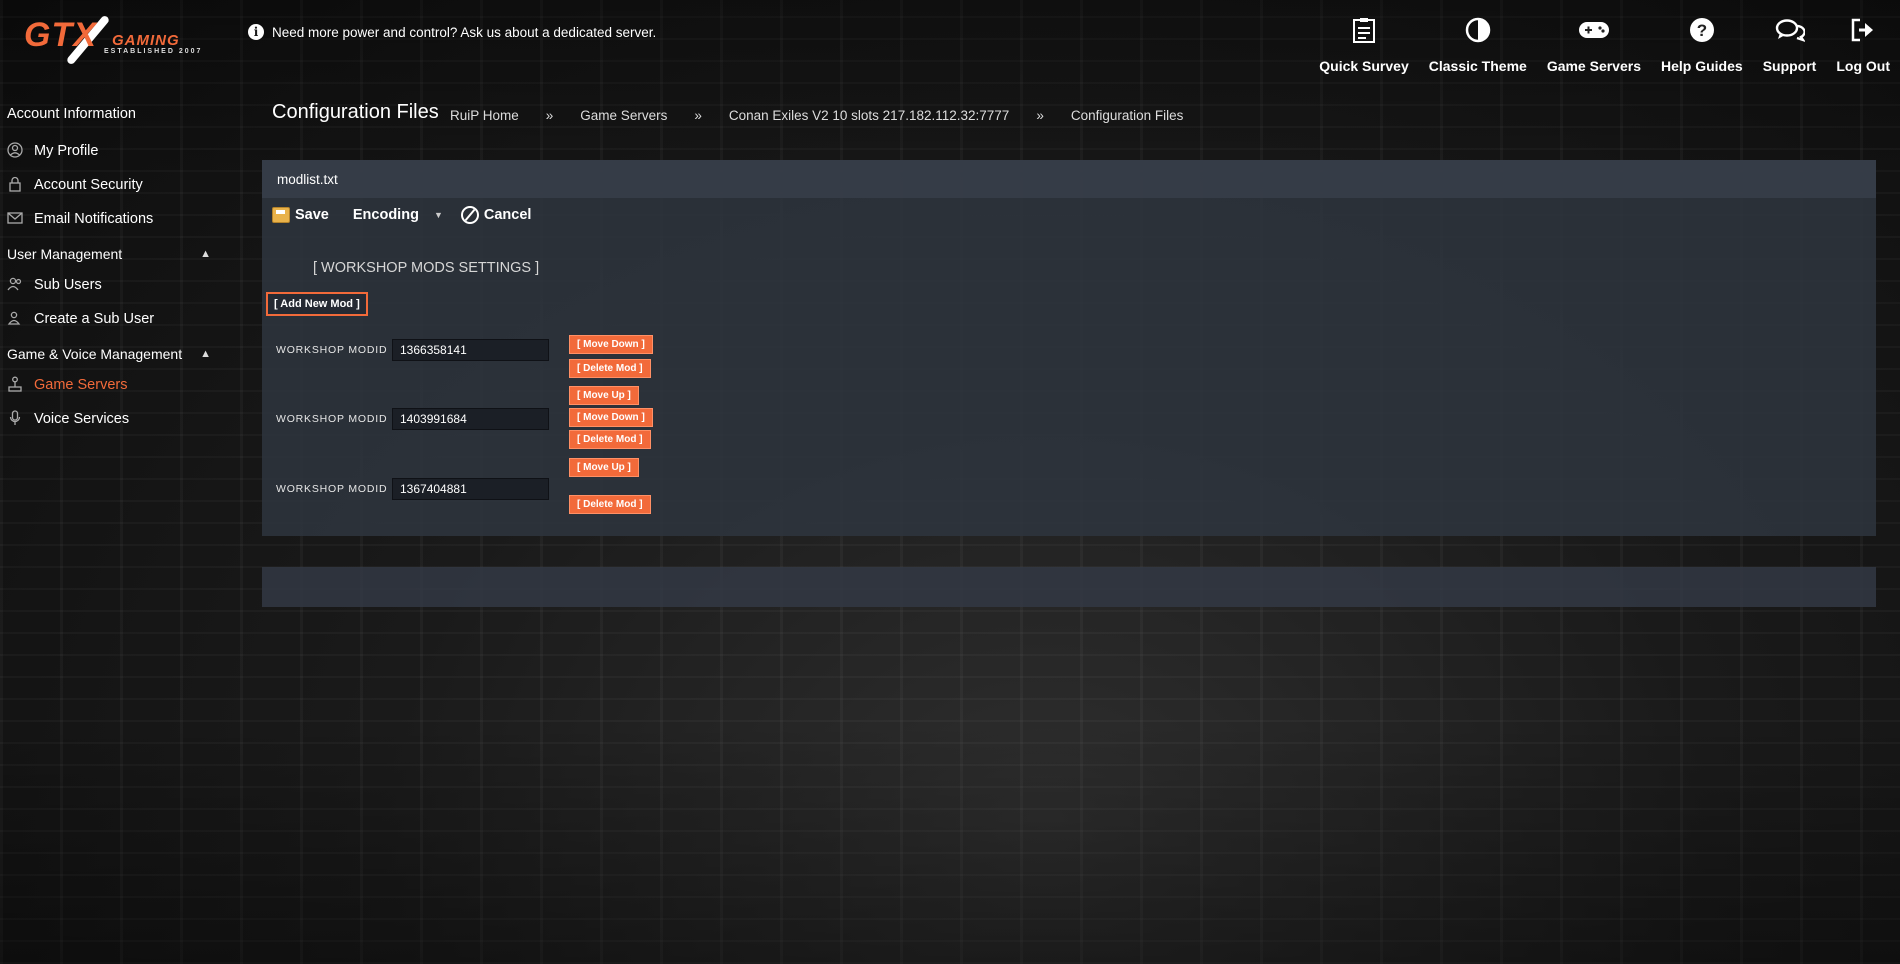  I want to click on sidebar-item-label: Sub Users, so click(68, 285).